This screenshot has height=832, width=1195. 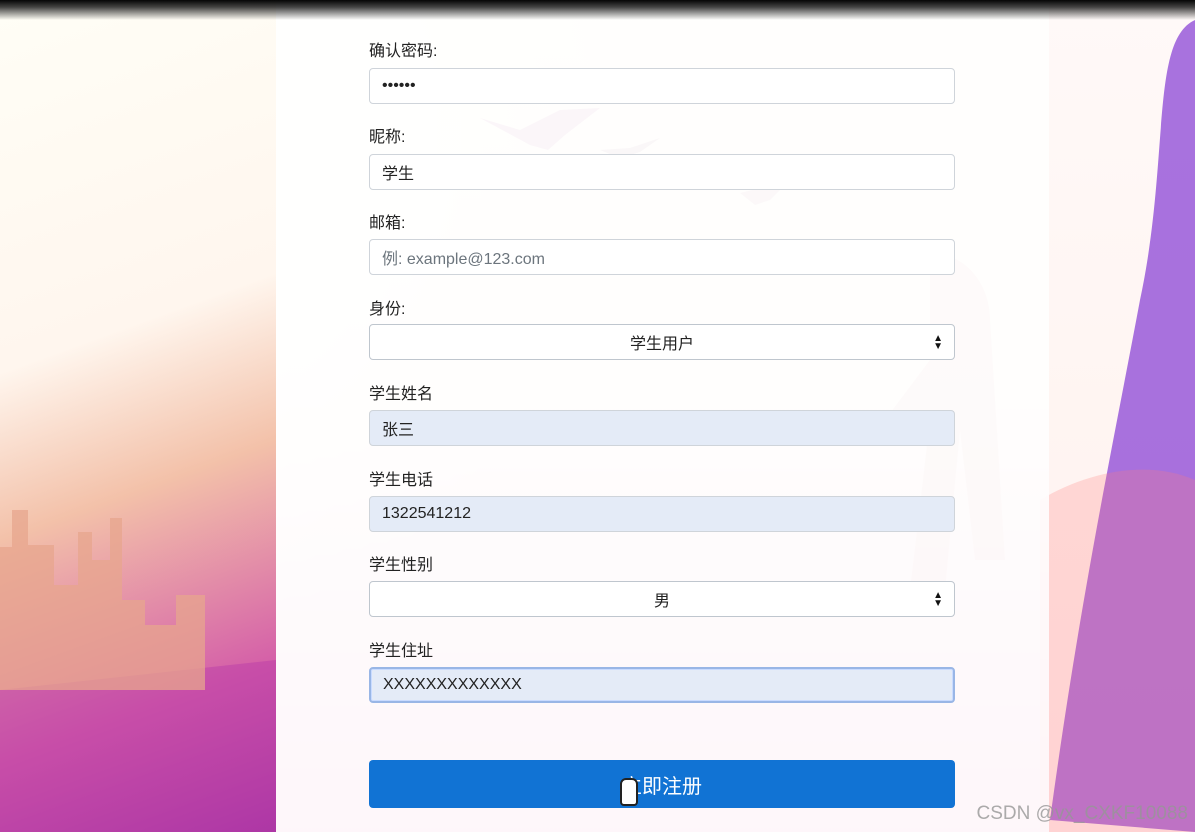 I want to click on student-gender-label: 学生性别, so click(x=401, y=565).